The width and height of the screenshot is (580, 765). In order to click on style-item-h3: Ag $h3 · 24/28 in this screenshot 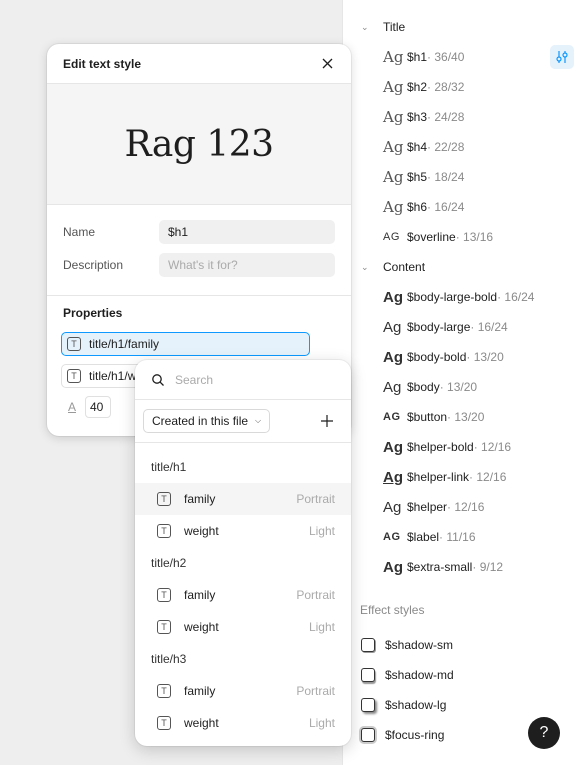, I will do `click(423, 117)`.